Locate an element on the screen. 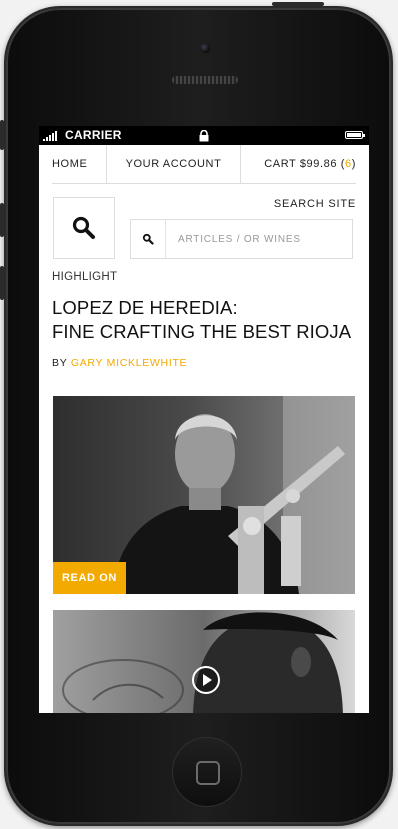  battery-icon is located at coordinates (355, 135).